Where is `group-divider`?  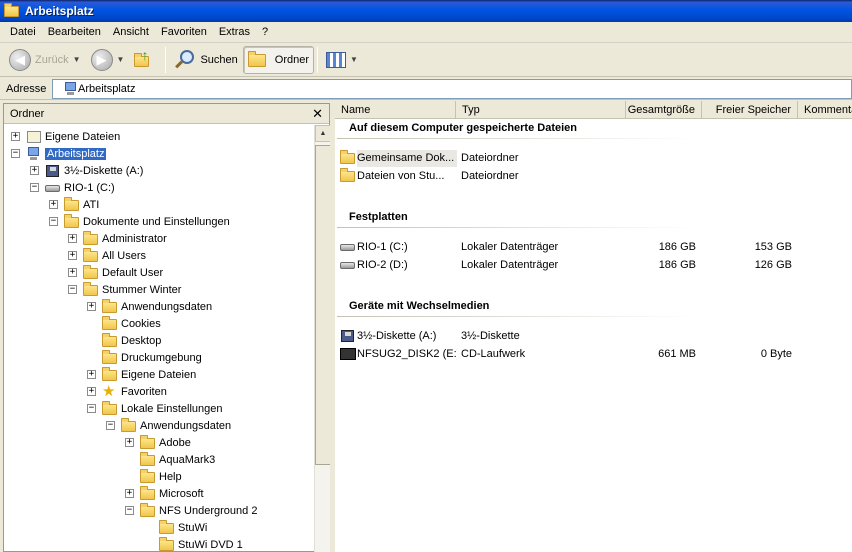 group-divider is located at coordinates (517, 138).